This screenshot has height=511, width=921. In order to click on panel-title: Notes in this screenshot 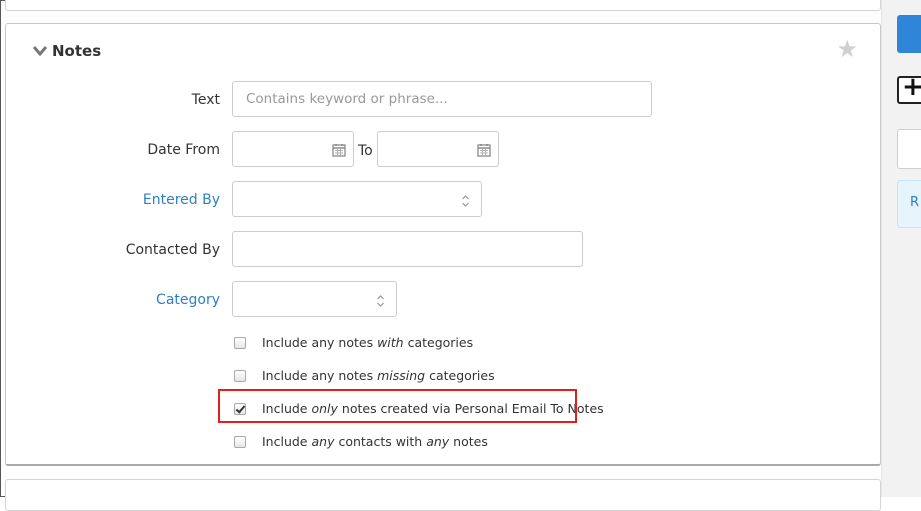, I will do `click(77, 51)`.